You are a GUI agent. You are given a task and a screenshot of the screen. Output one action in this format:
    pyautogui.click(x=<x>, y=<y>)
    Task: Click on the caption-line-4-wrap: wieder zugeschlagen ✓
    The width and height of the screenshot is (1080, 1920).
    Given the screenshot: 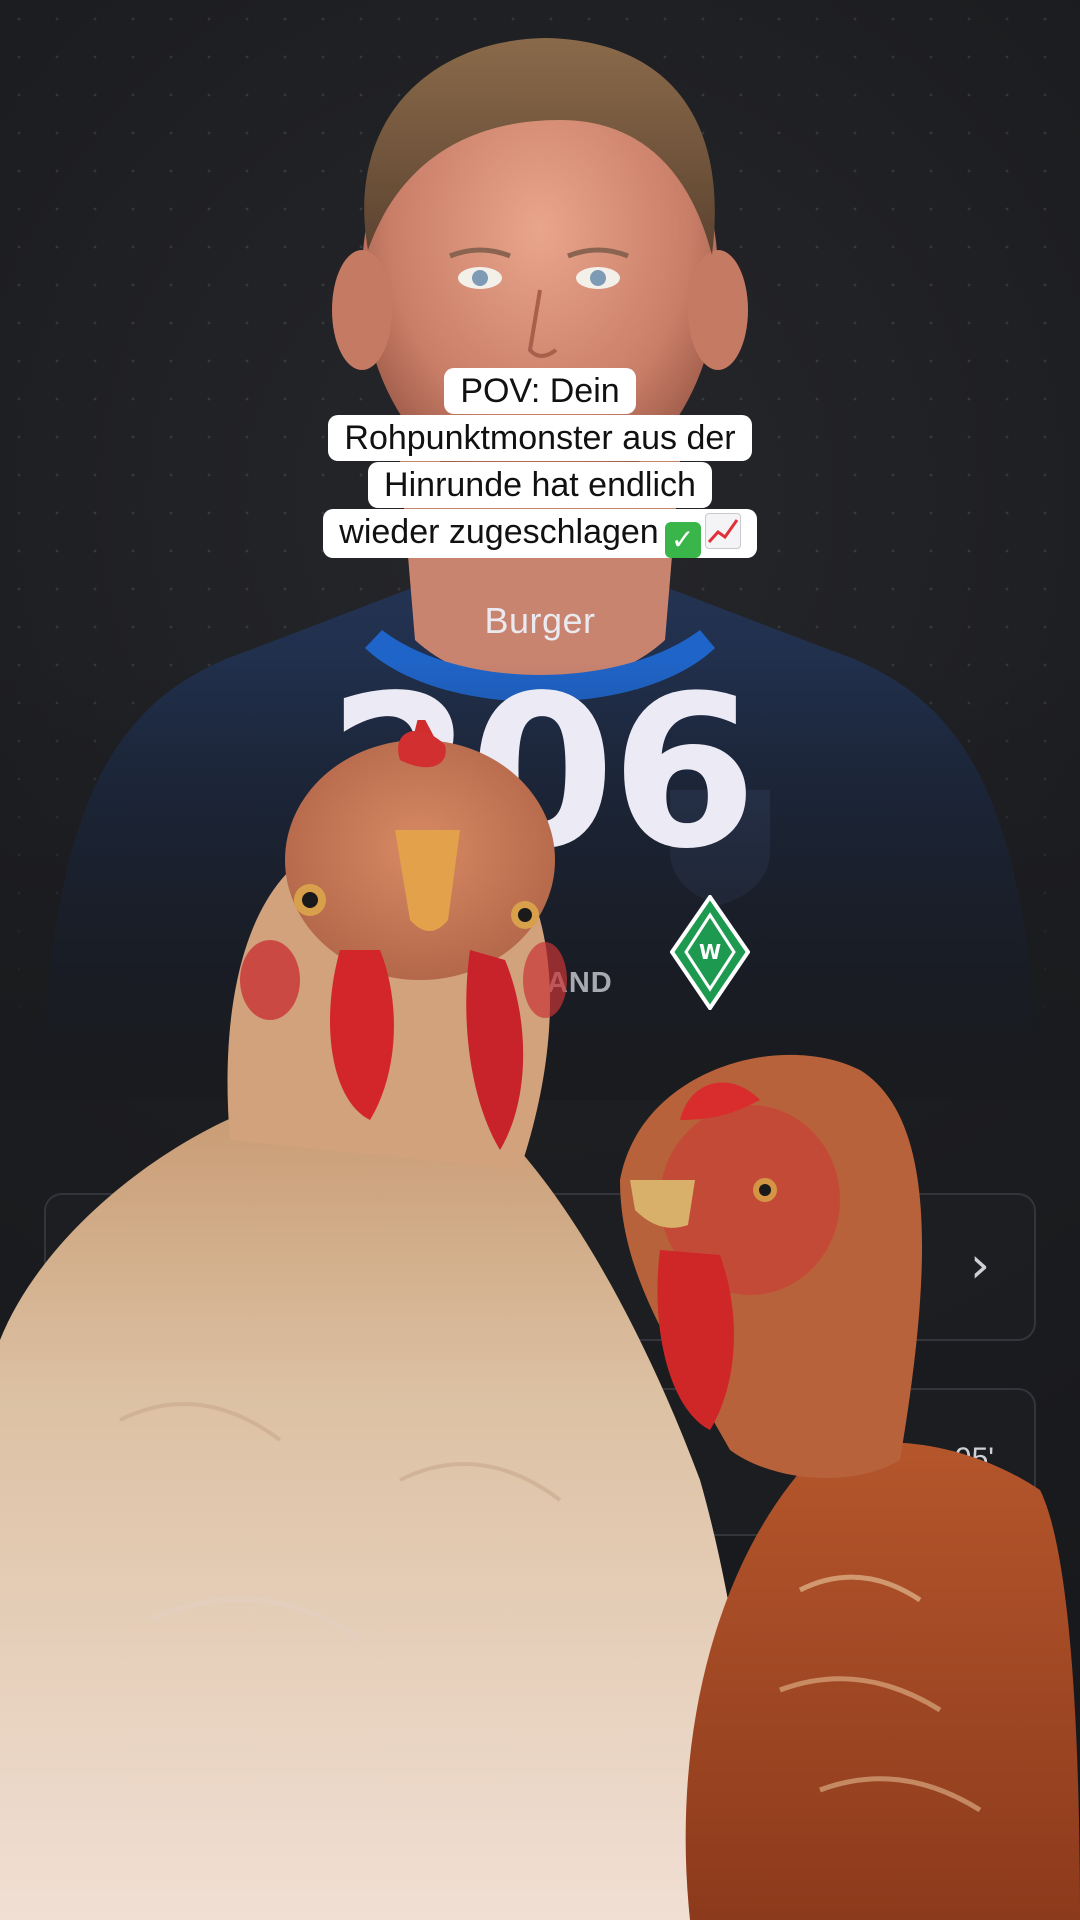 What is the action you would take?
    pyautogui.click(x=540, y=533)
    